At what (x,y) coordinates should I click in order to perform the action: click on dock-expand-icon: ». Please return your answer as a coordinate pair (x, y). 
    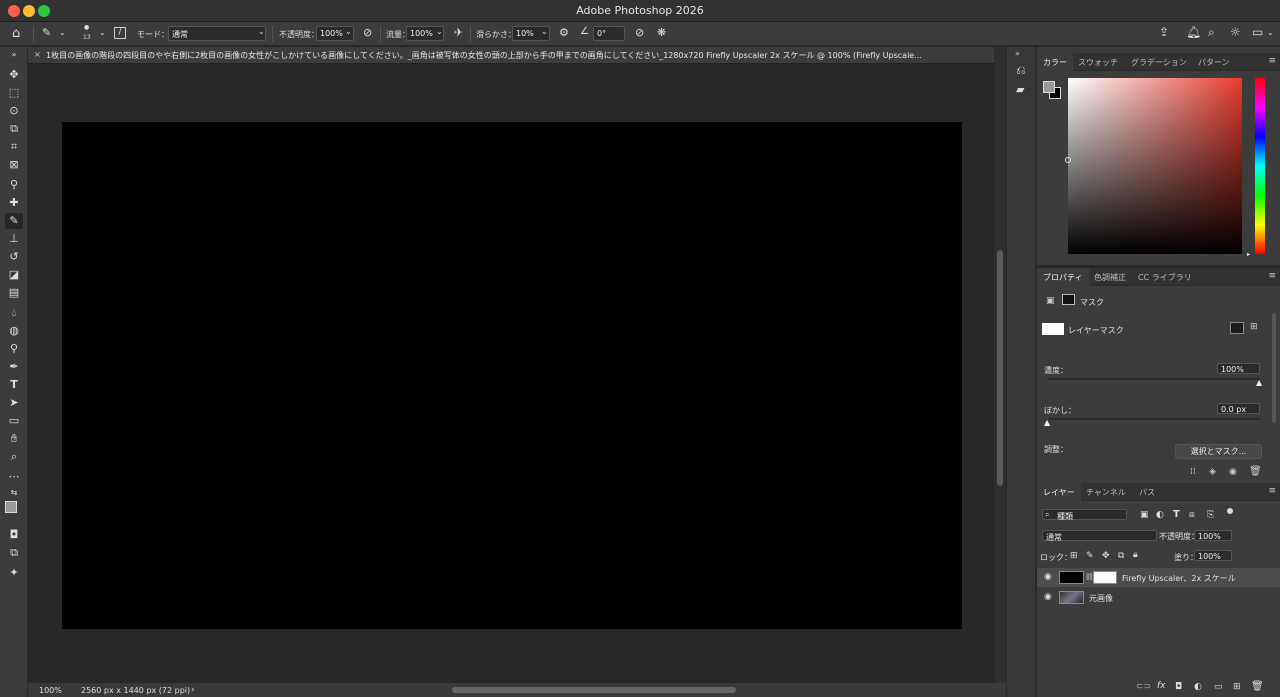
    Looking at the image, I should click on (1017, 53).